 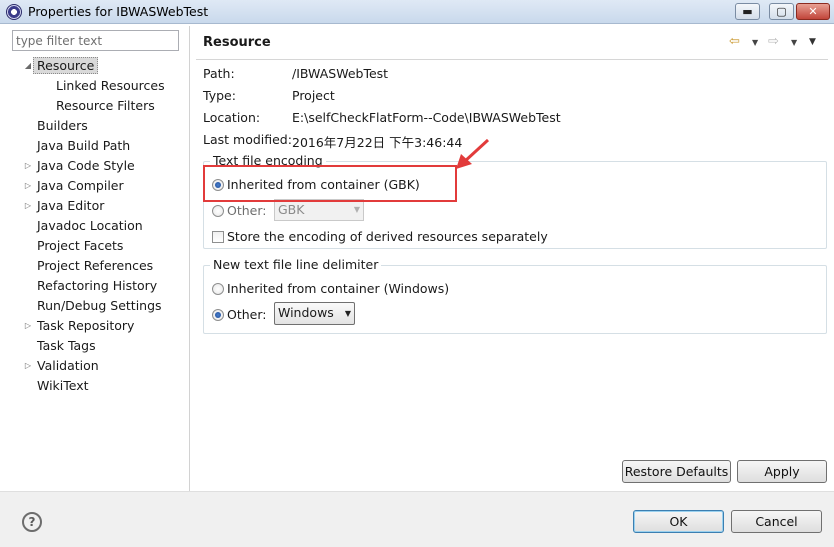 I want to click on tree-item-task-tags: Task Tags, so click(x=66, y=345).